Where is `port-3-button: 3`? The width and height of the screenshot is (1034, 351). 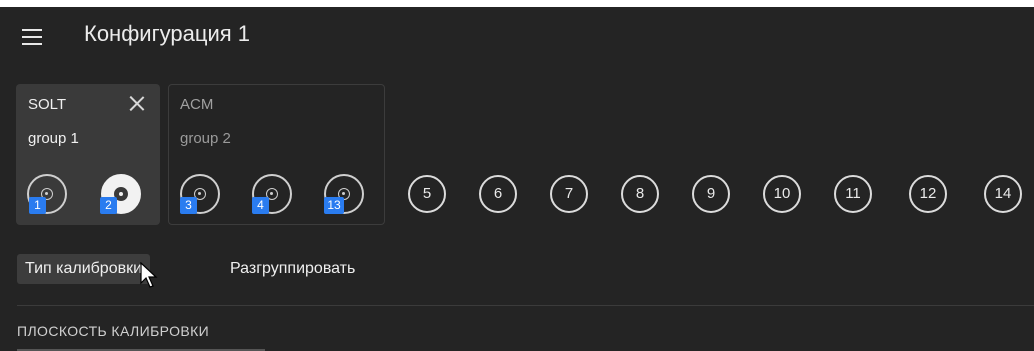
port-3-button: 3 is located at coordinates (200, 194).